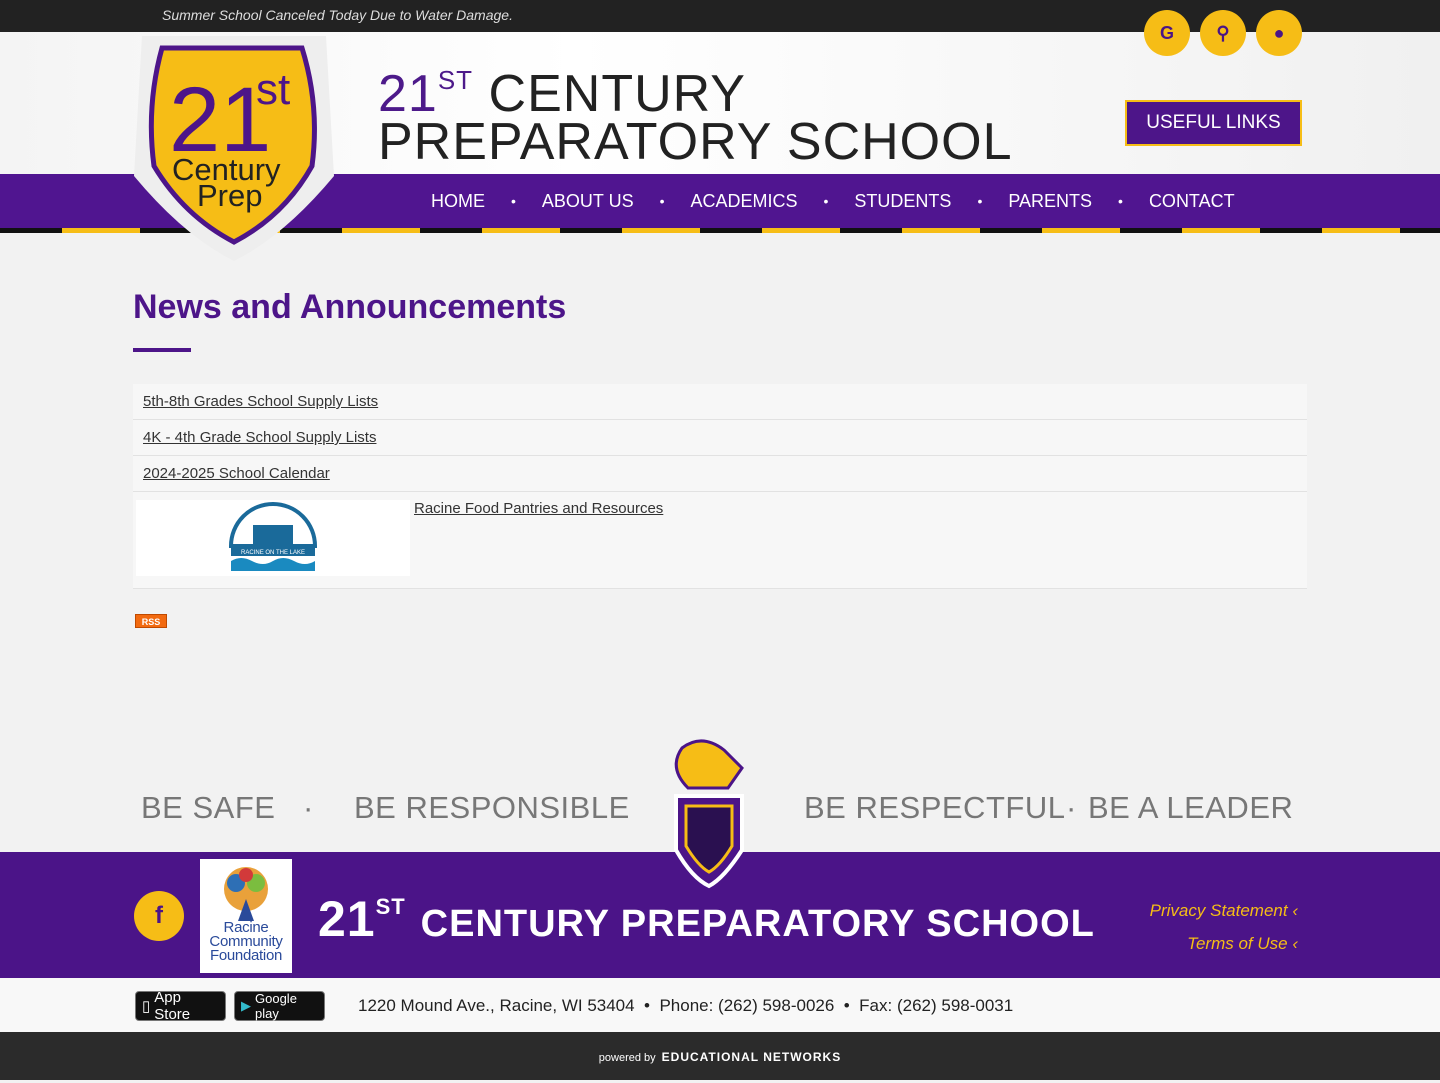 This screenshot has height=1083, width=1440. What do you see at coordinates (936, 1005) in the screenshot?
I see `fax: Fax: (262) 598-0031` at bounding box center [936, 1005].